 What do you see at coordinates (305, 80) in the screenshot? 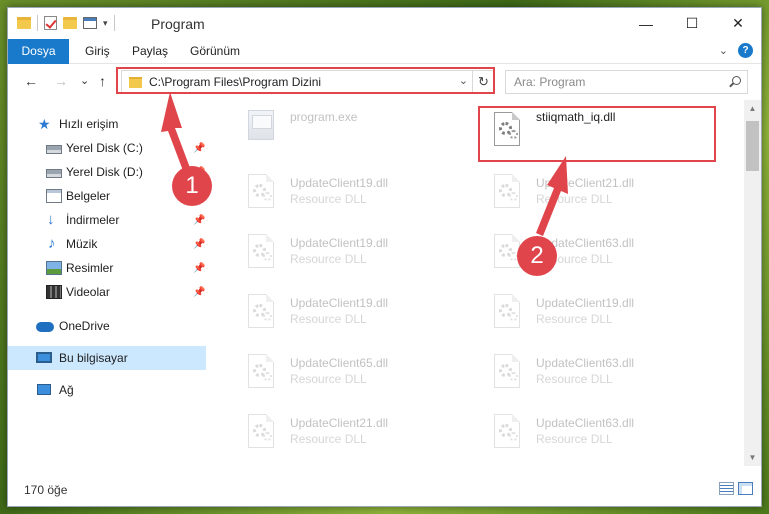
I see `address-highlight-box` at bounding box center [305, 80].